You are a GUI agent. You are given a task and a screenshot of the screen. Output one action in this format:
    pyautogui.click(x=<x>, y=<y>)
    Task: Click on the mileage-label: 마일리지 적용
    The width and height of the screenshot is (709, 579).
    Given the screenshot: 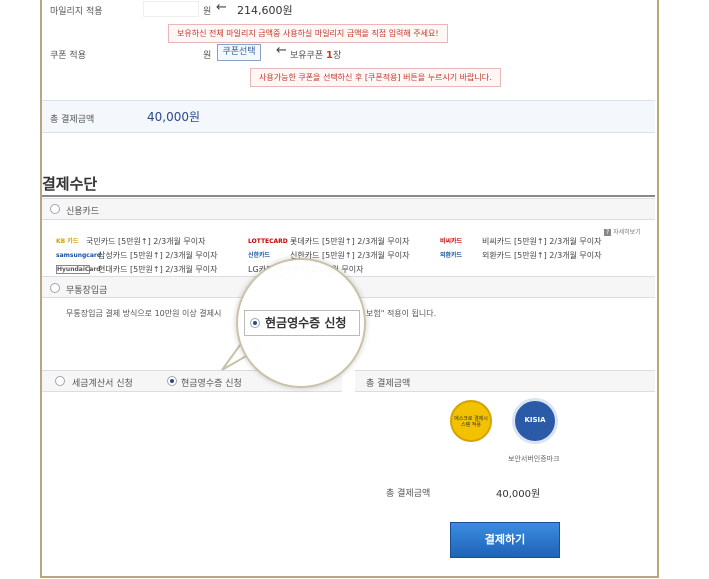 What is the action you would take?
    pyautogui.click(x=76, y=12)
    